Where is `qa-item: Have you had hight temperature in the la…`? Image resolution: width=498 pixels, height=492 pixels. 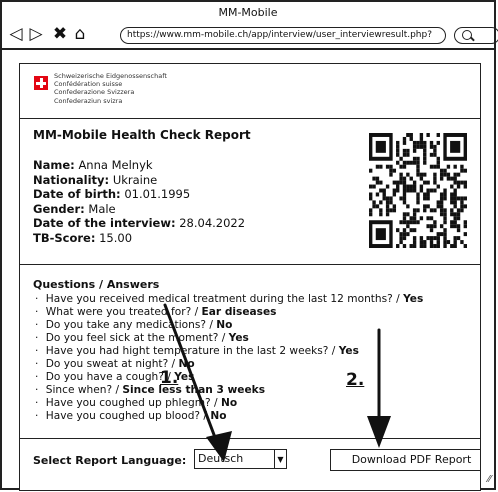
qa-item: Have you had hight temperature in the la… is located at coordinates (257, 351).